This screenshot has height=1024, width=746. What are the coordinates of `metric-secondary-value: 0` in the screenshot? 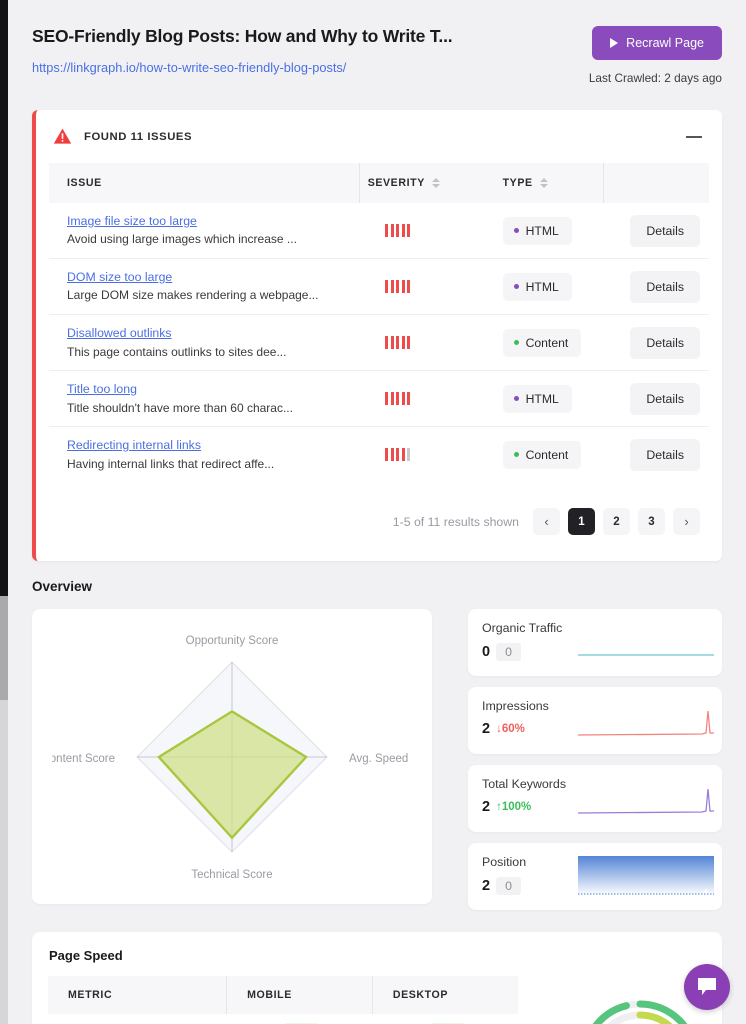 It's located at (508, 886).